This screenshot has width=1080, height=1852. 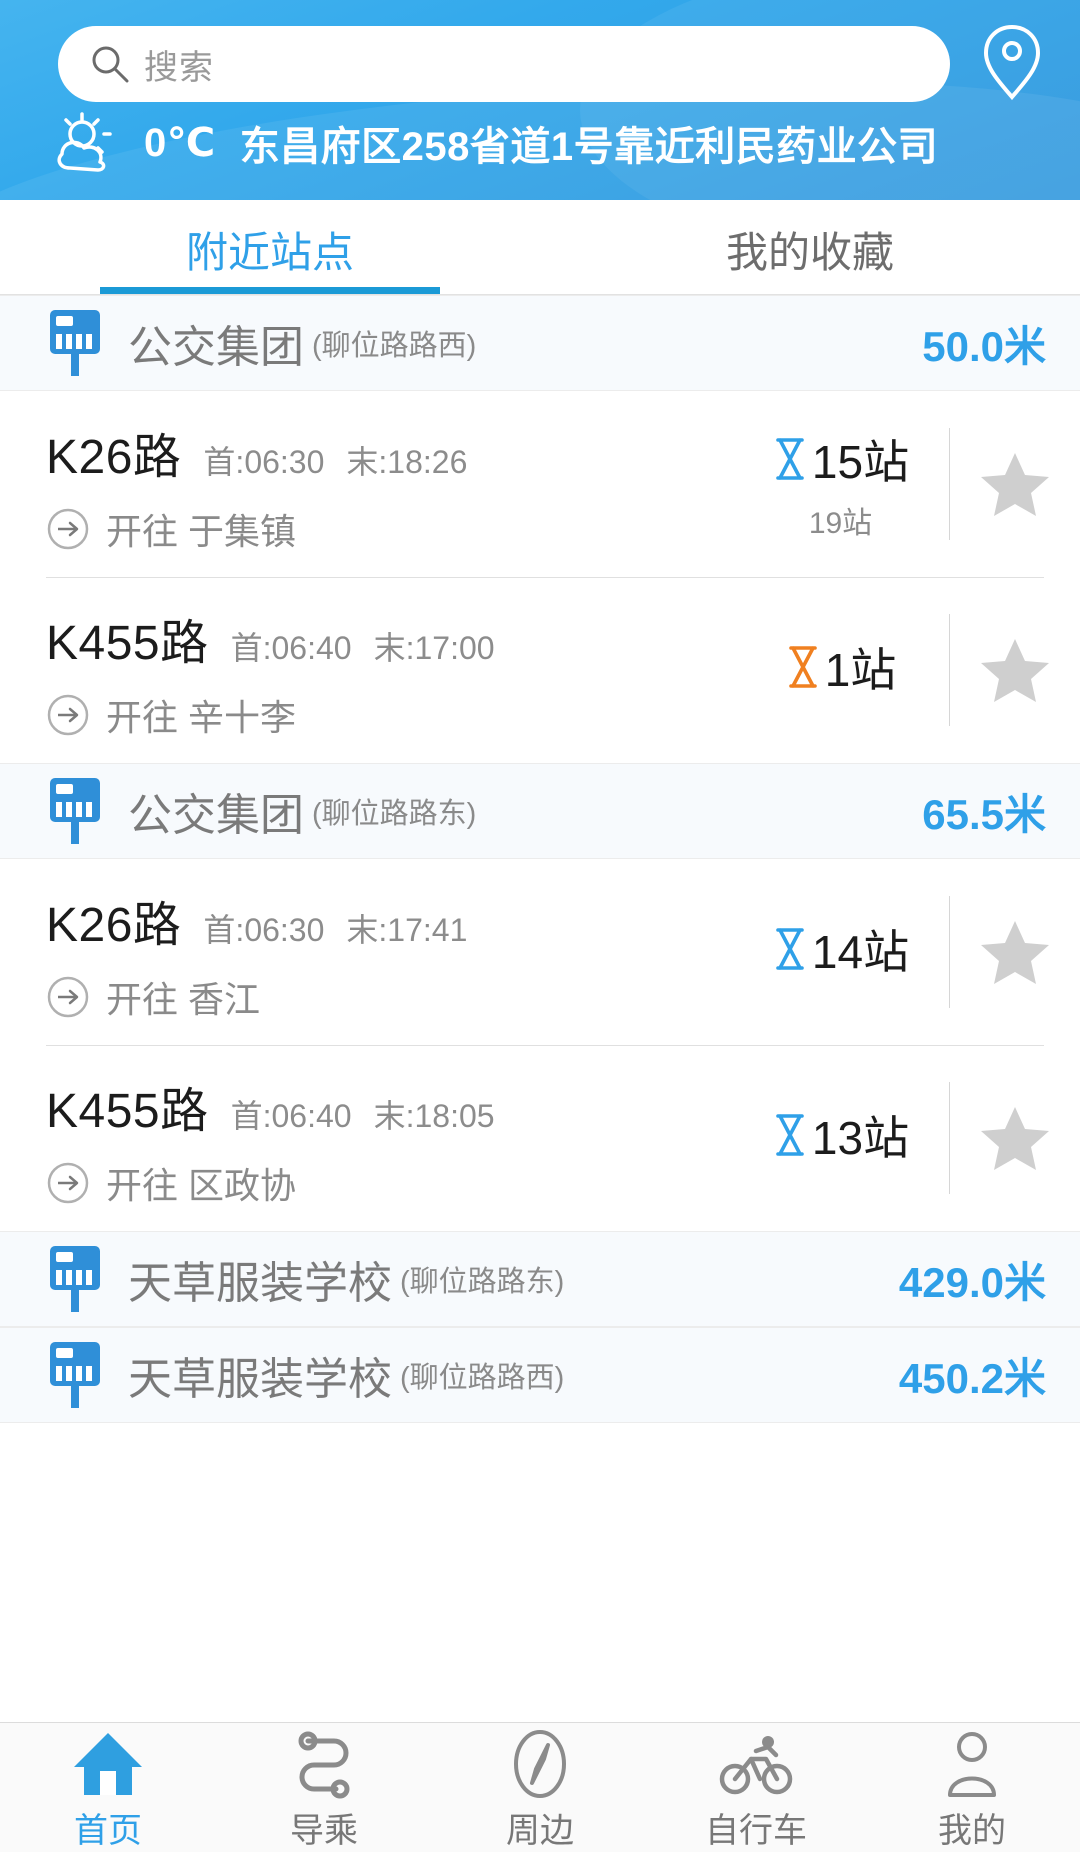 What do you see at coordinates (540, 484) in the screenshot?
I see `route-row: K26路 首:06:30 末:18:26 开往 于集镇 15站 19站` at bounding box center [540, 484].